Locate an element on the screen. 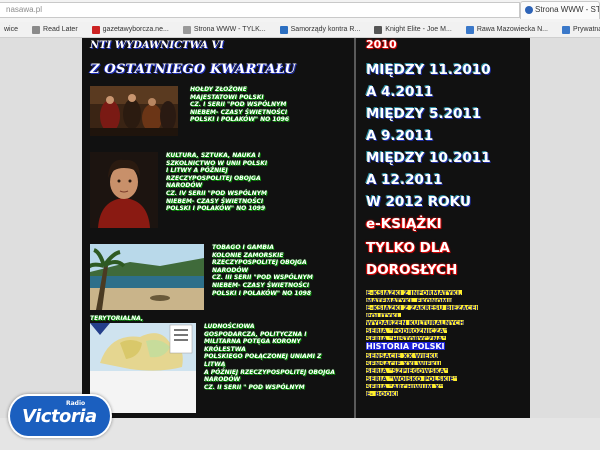 This screenshot has height=450, width=600. item-text-line: NIEBEM- CZASY ŚWIETNOŚCI is located at coordinates (261, 285).